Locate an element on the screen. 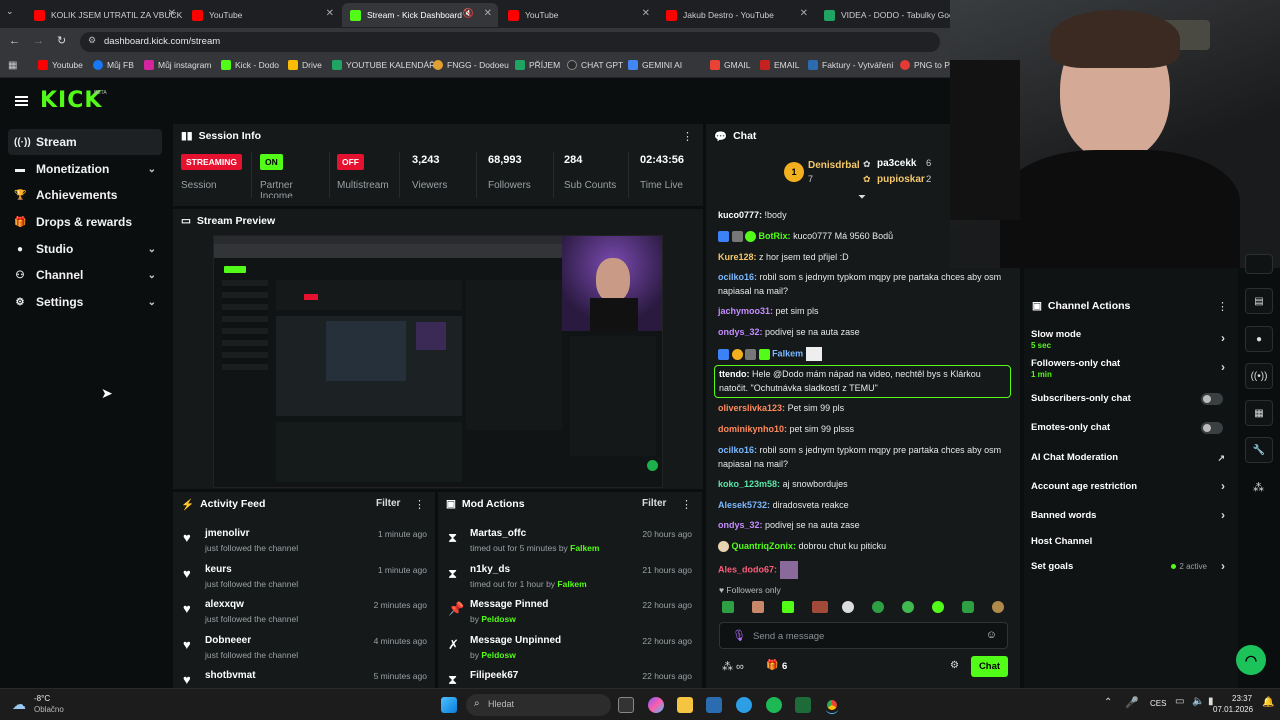 This screenshot has width=1280, height=720. bookmark-fb: Můj FB is located at coordinates (113, 65).